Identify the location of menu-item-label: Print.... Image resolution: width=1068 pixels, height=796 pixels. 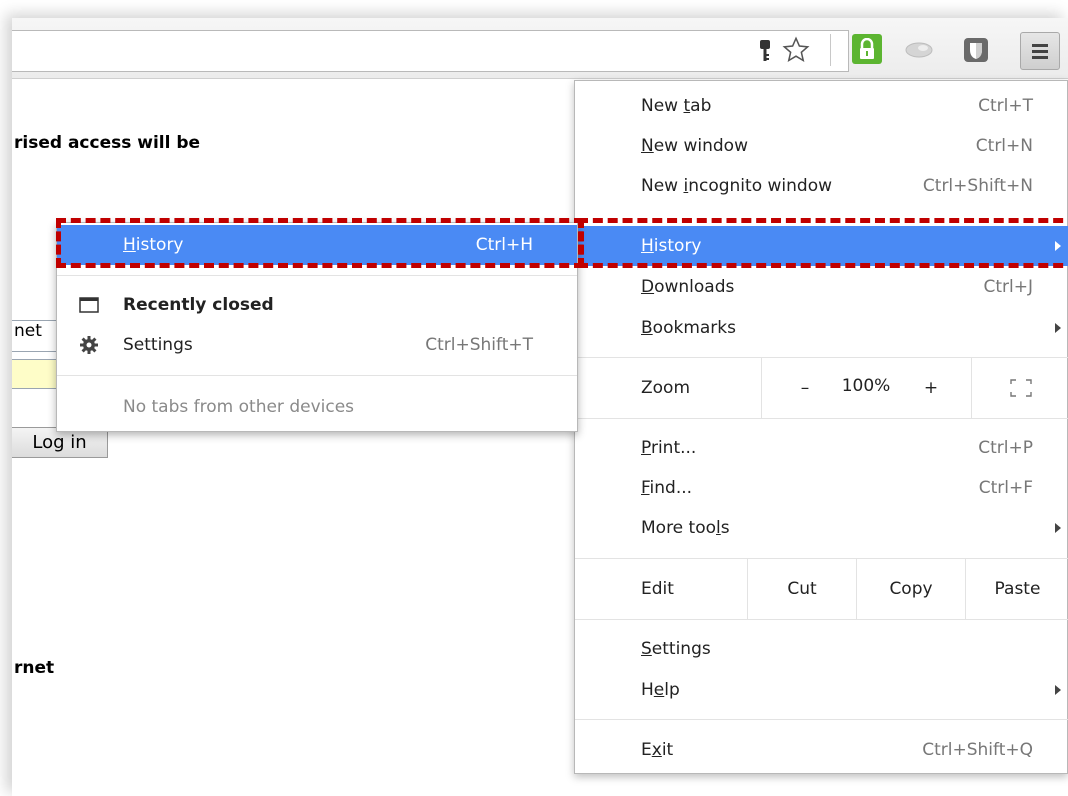
(669, 448).